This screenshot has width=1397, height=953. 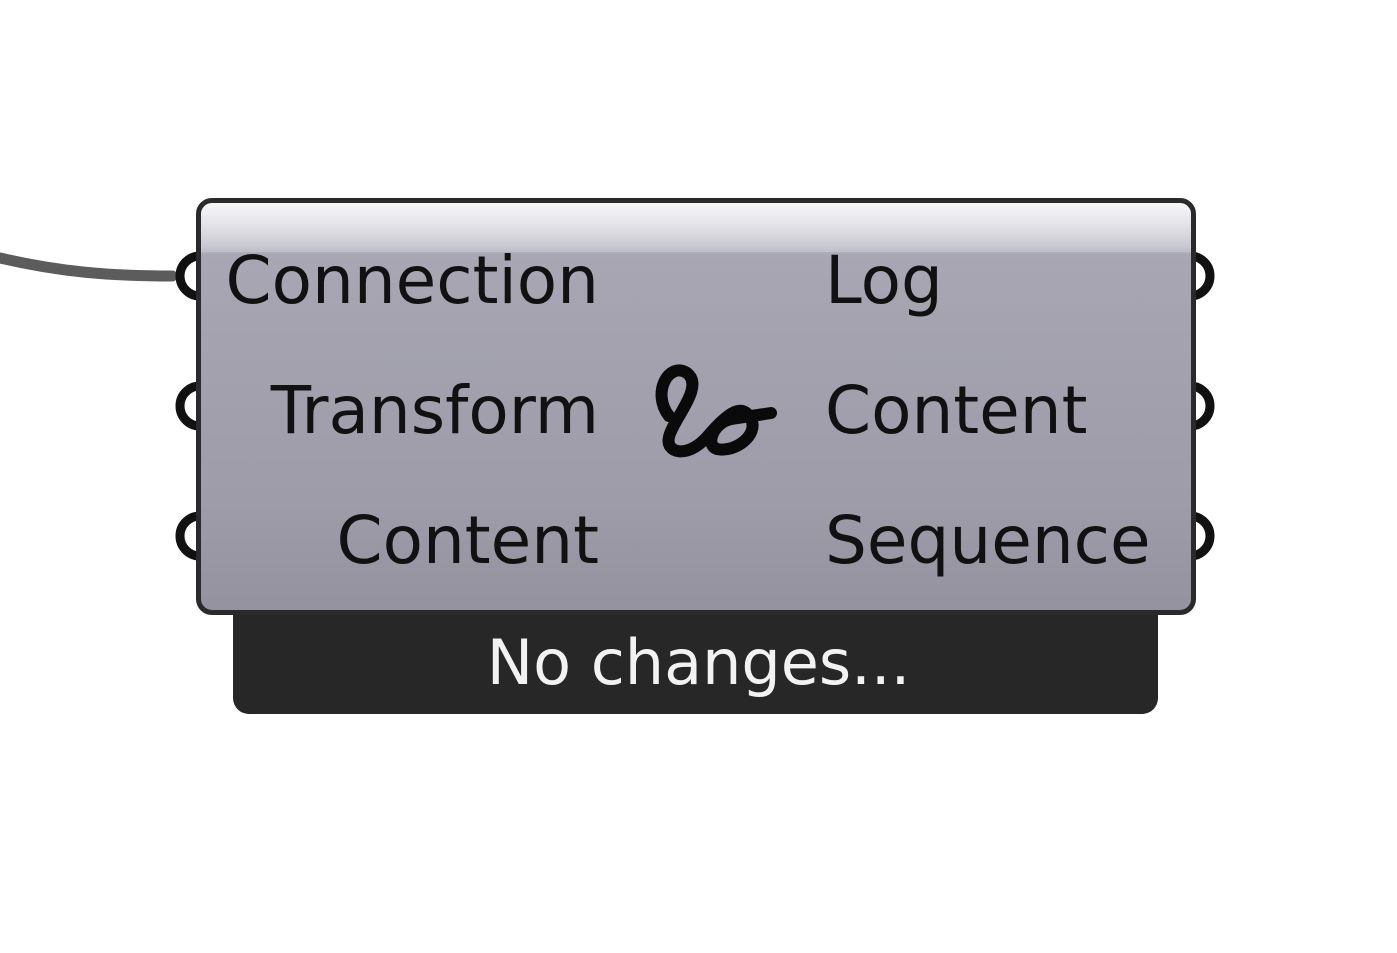 I want to click on output-grip-sequence, so click(x=1210, y=536).